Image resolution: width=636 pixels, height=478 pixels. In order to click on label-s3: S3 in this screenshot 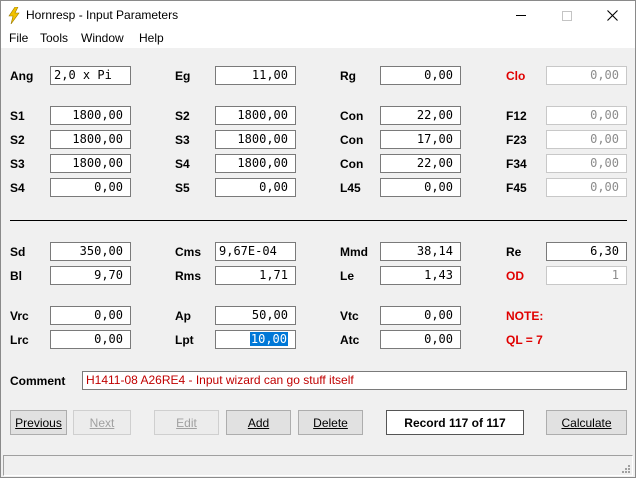, I will do `click(182, 140)`.